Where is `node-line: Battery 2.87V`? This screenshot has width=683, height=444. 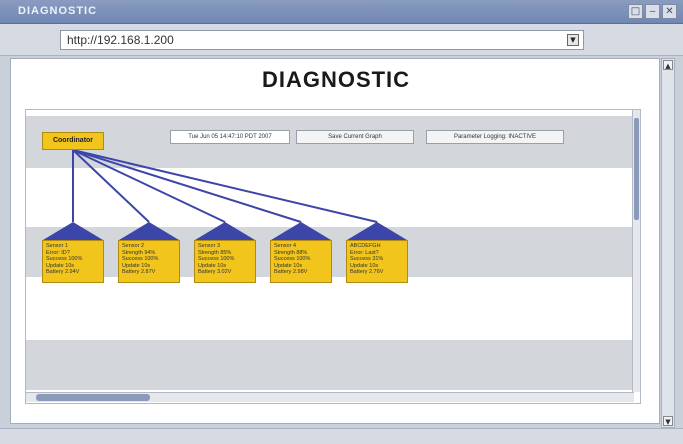 node-line: Battery 2.87V is located at coordinates (139, 272).